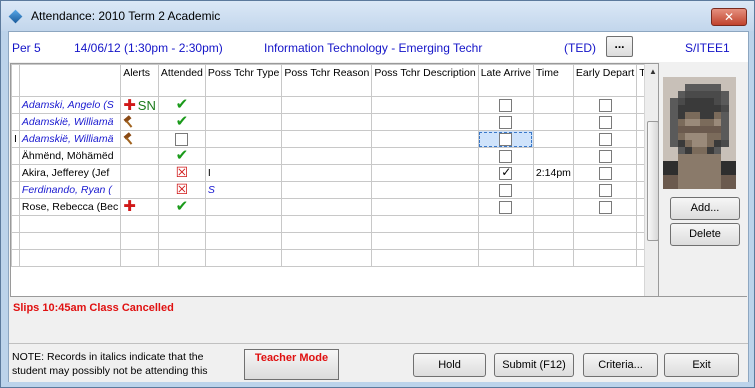  What do you see at coordinates (15, 80) in the screenshot?
I see `column-header` at bounding box center [15, 80].